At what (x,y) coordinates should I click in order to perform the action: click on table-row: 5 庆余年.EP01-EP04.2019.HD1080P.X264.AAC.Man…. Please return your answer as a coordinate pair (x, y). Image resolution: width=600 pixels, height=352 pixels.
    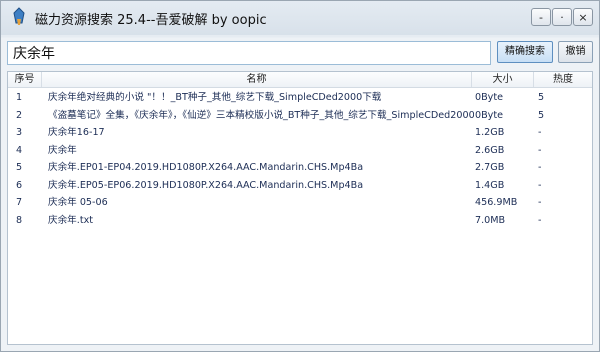
    Looking at the image, I should click on (300, 167).